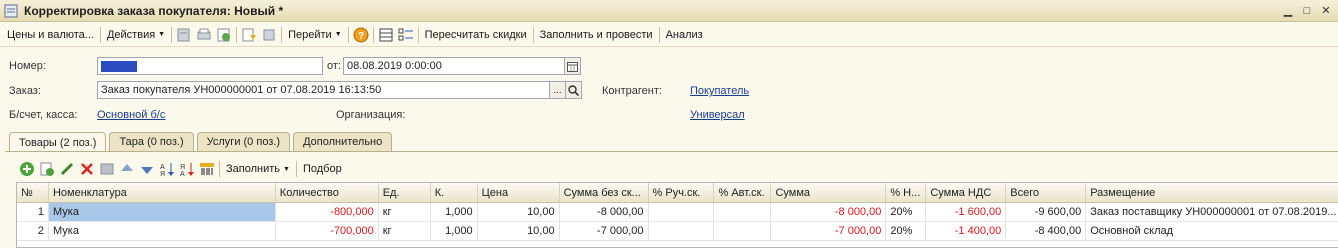 Image resolution: width=1338 pixels, height=248 pixels. I want to click on close-icon: ✕, so click(1326, 10).